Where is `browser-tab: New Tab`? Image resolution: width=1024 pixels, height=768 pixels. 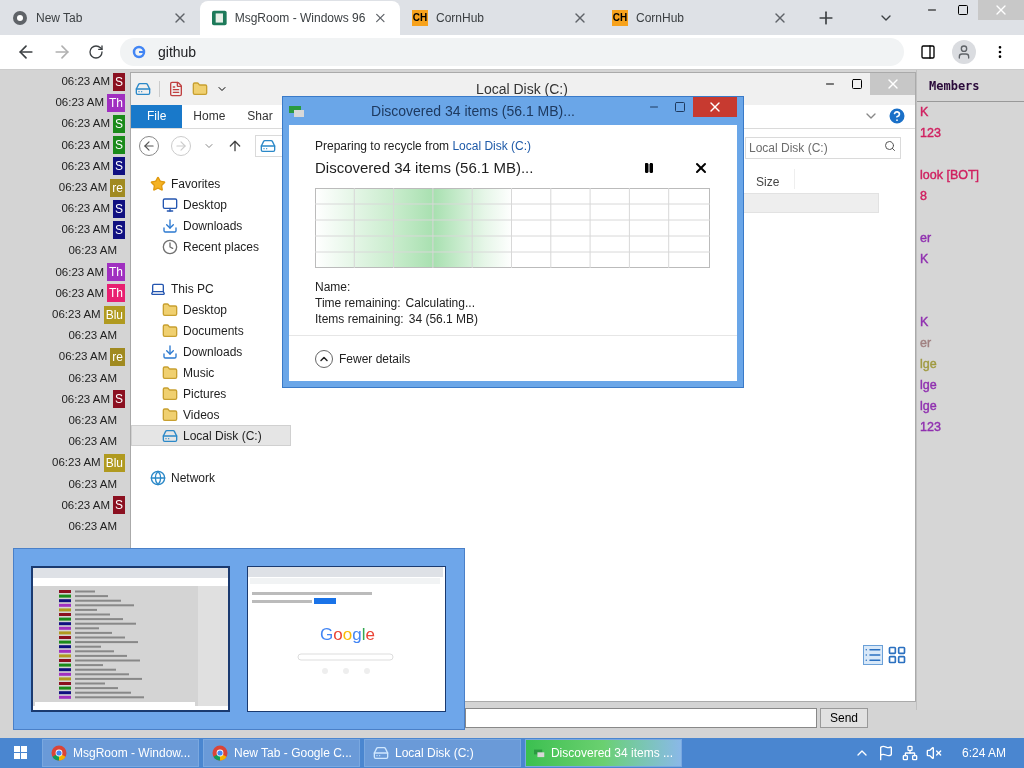 browser-tab: New Tab is located at coordinates (100, 18).